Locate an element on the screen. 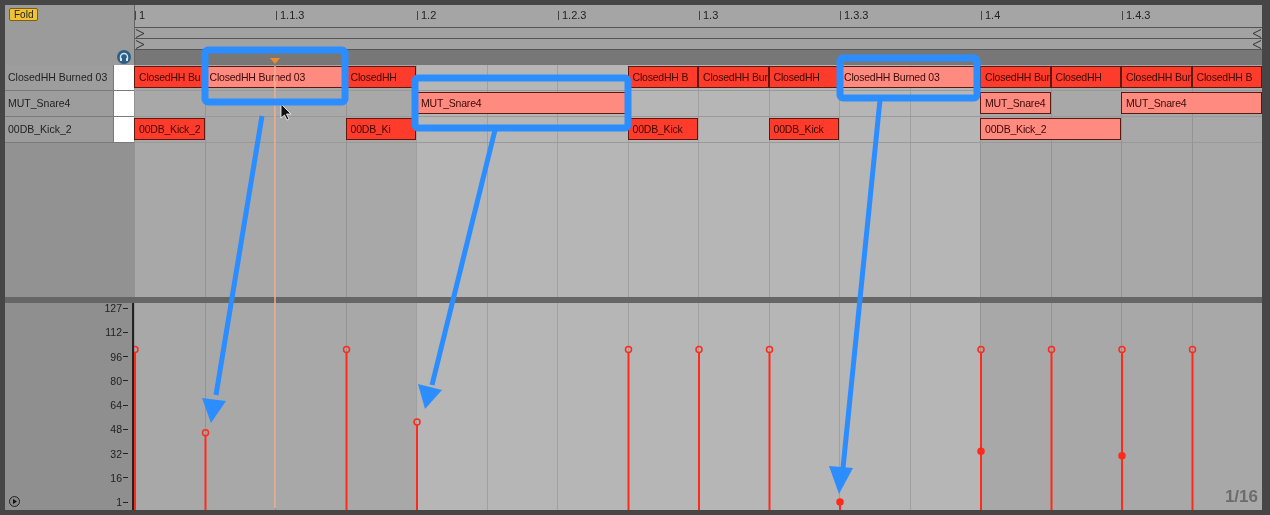 The height and width of the screenshot is (515, 1270). mouse-cursor-icon is located at coordinates (286, 112).